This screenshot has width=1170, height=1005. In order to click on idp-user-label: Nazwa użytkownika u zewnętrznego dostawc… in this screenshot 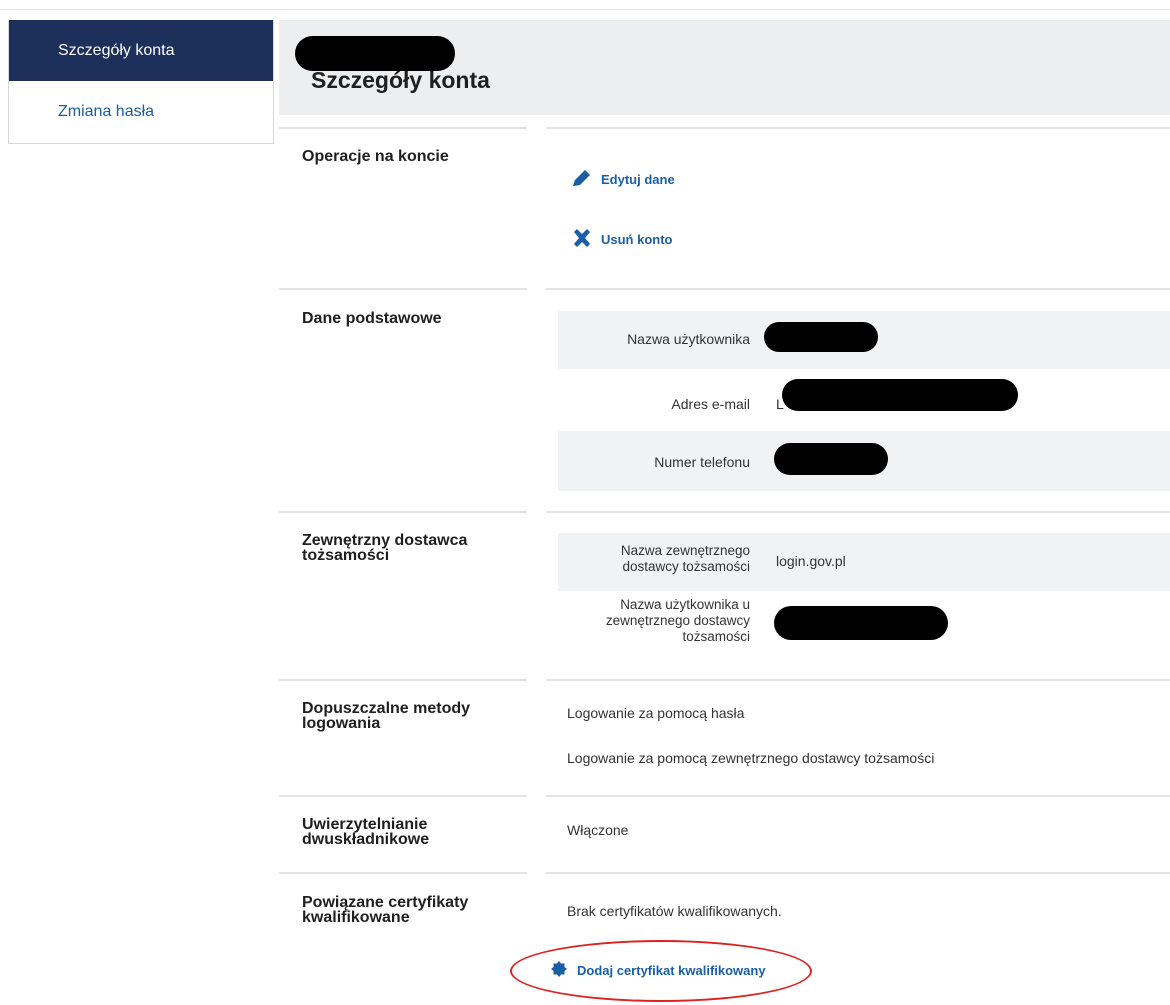, I will do `click(677, 620)`.